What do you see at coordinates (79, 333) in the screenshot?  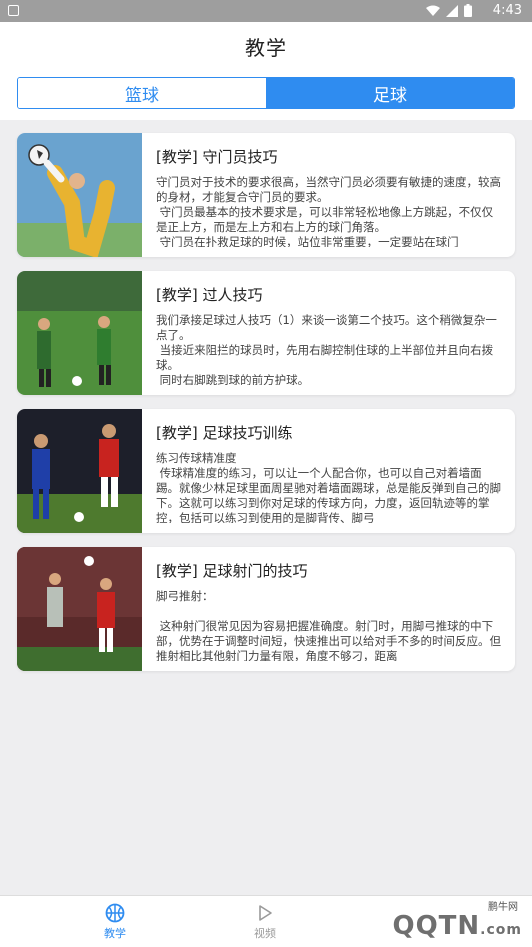 I see `dribbling-photo` at bounding box center [79, 333].